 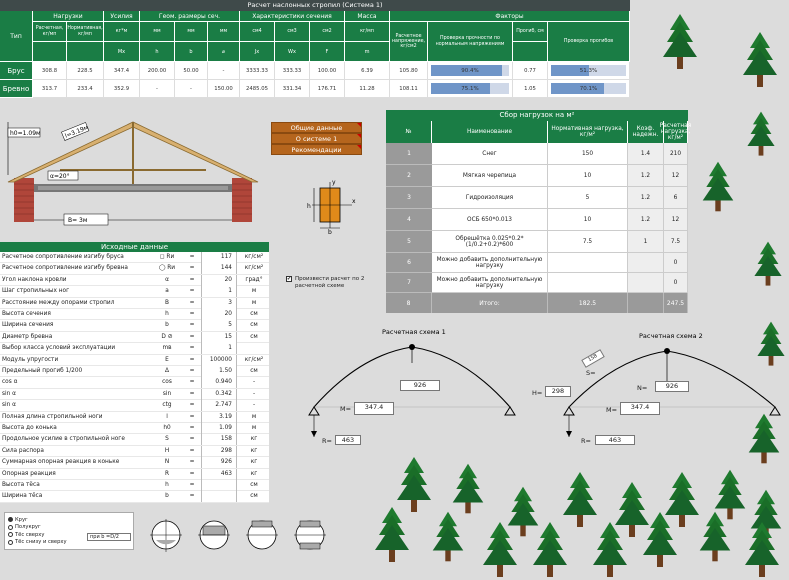 I want to click on option-row: Тёс сверху, so click(x=37, y=535).